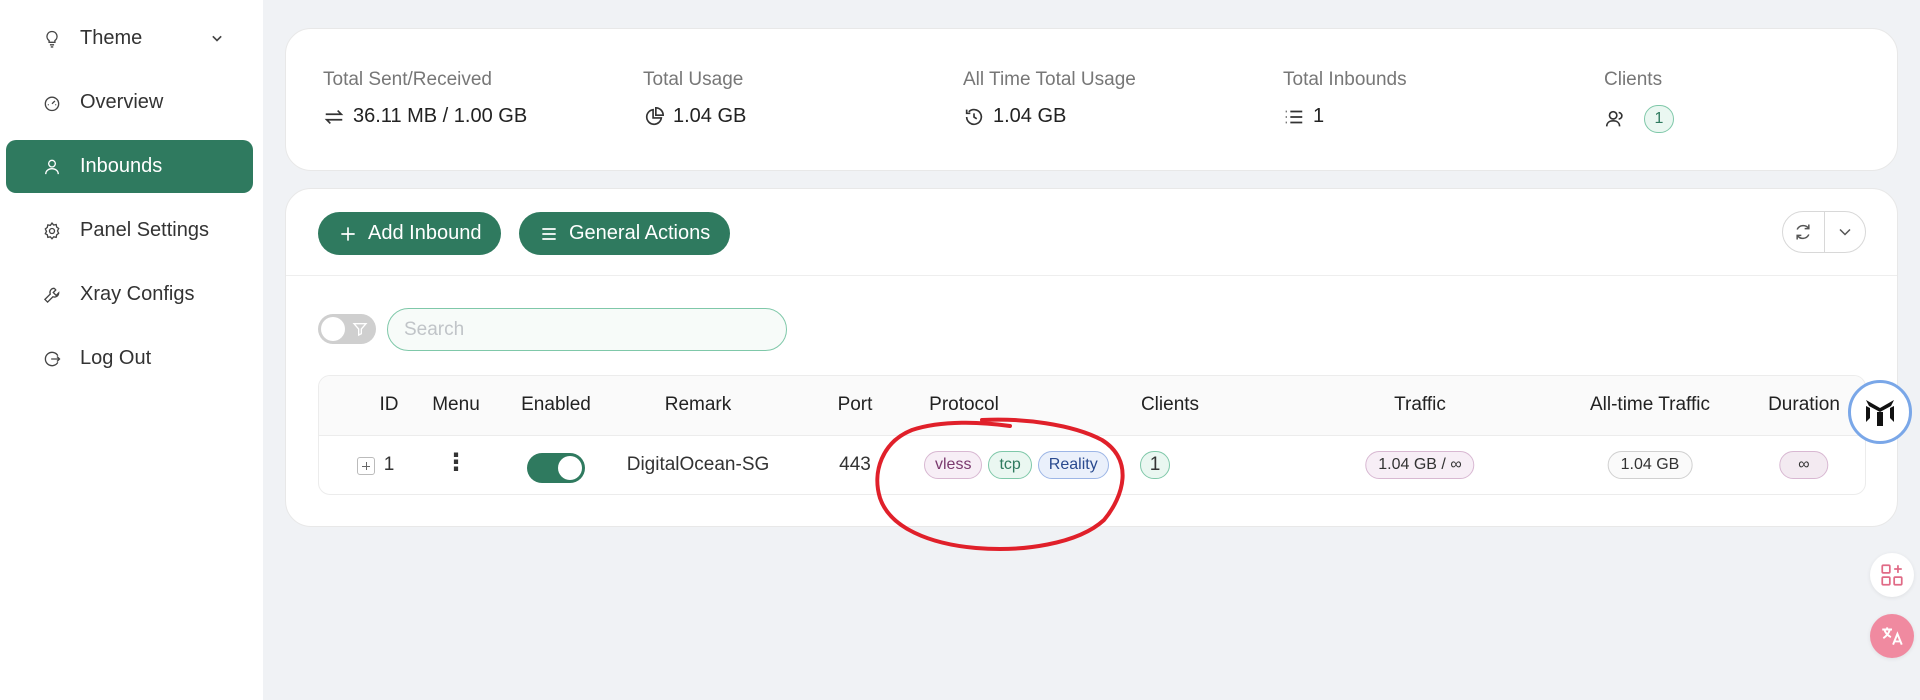 The width and height of the screenshot is (1920, 700). Describe the element at coordinates (52, 103) in the screenshot. I see `dashboard-icon` at that location.